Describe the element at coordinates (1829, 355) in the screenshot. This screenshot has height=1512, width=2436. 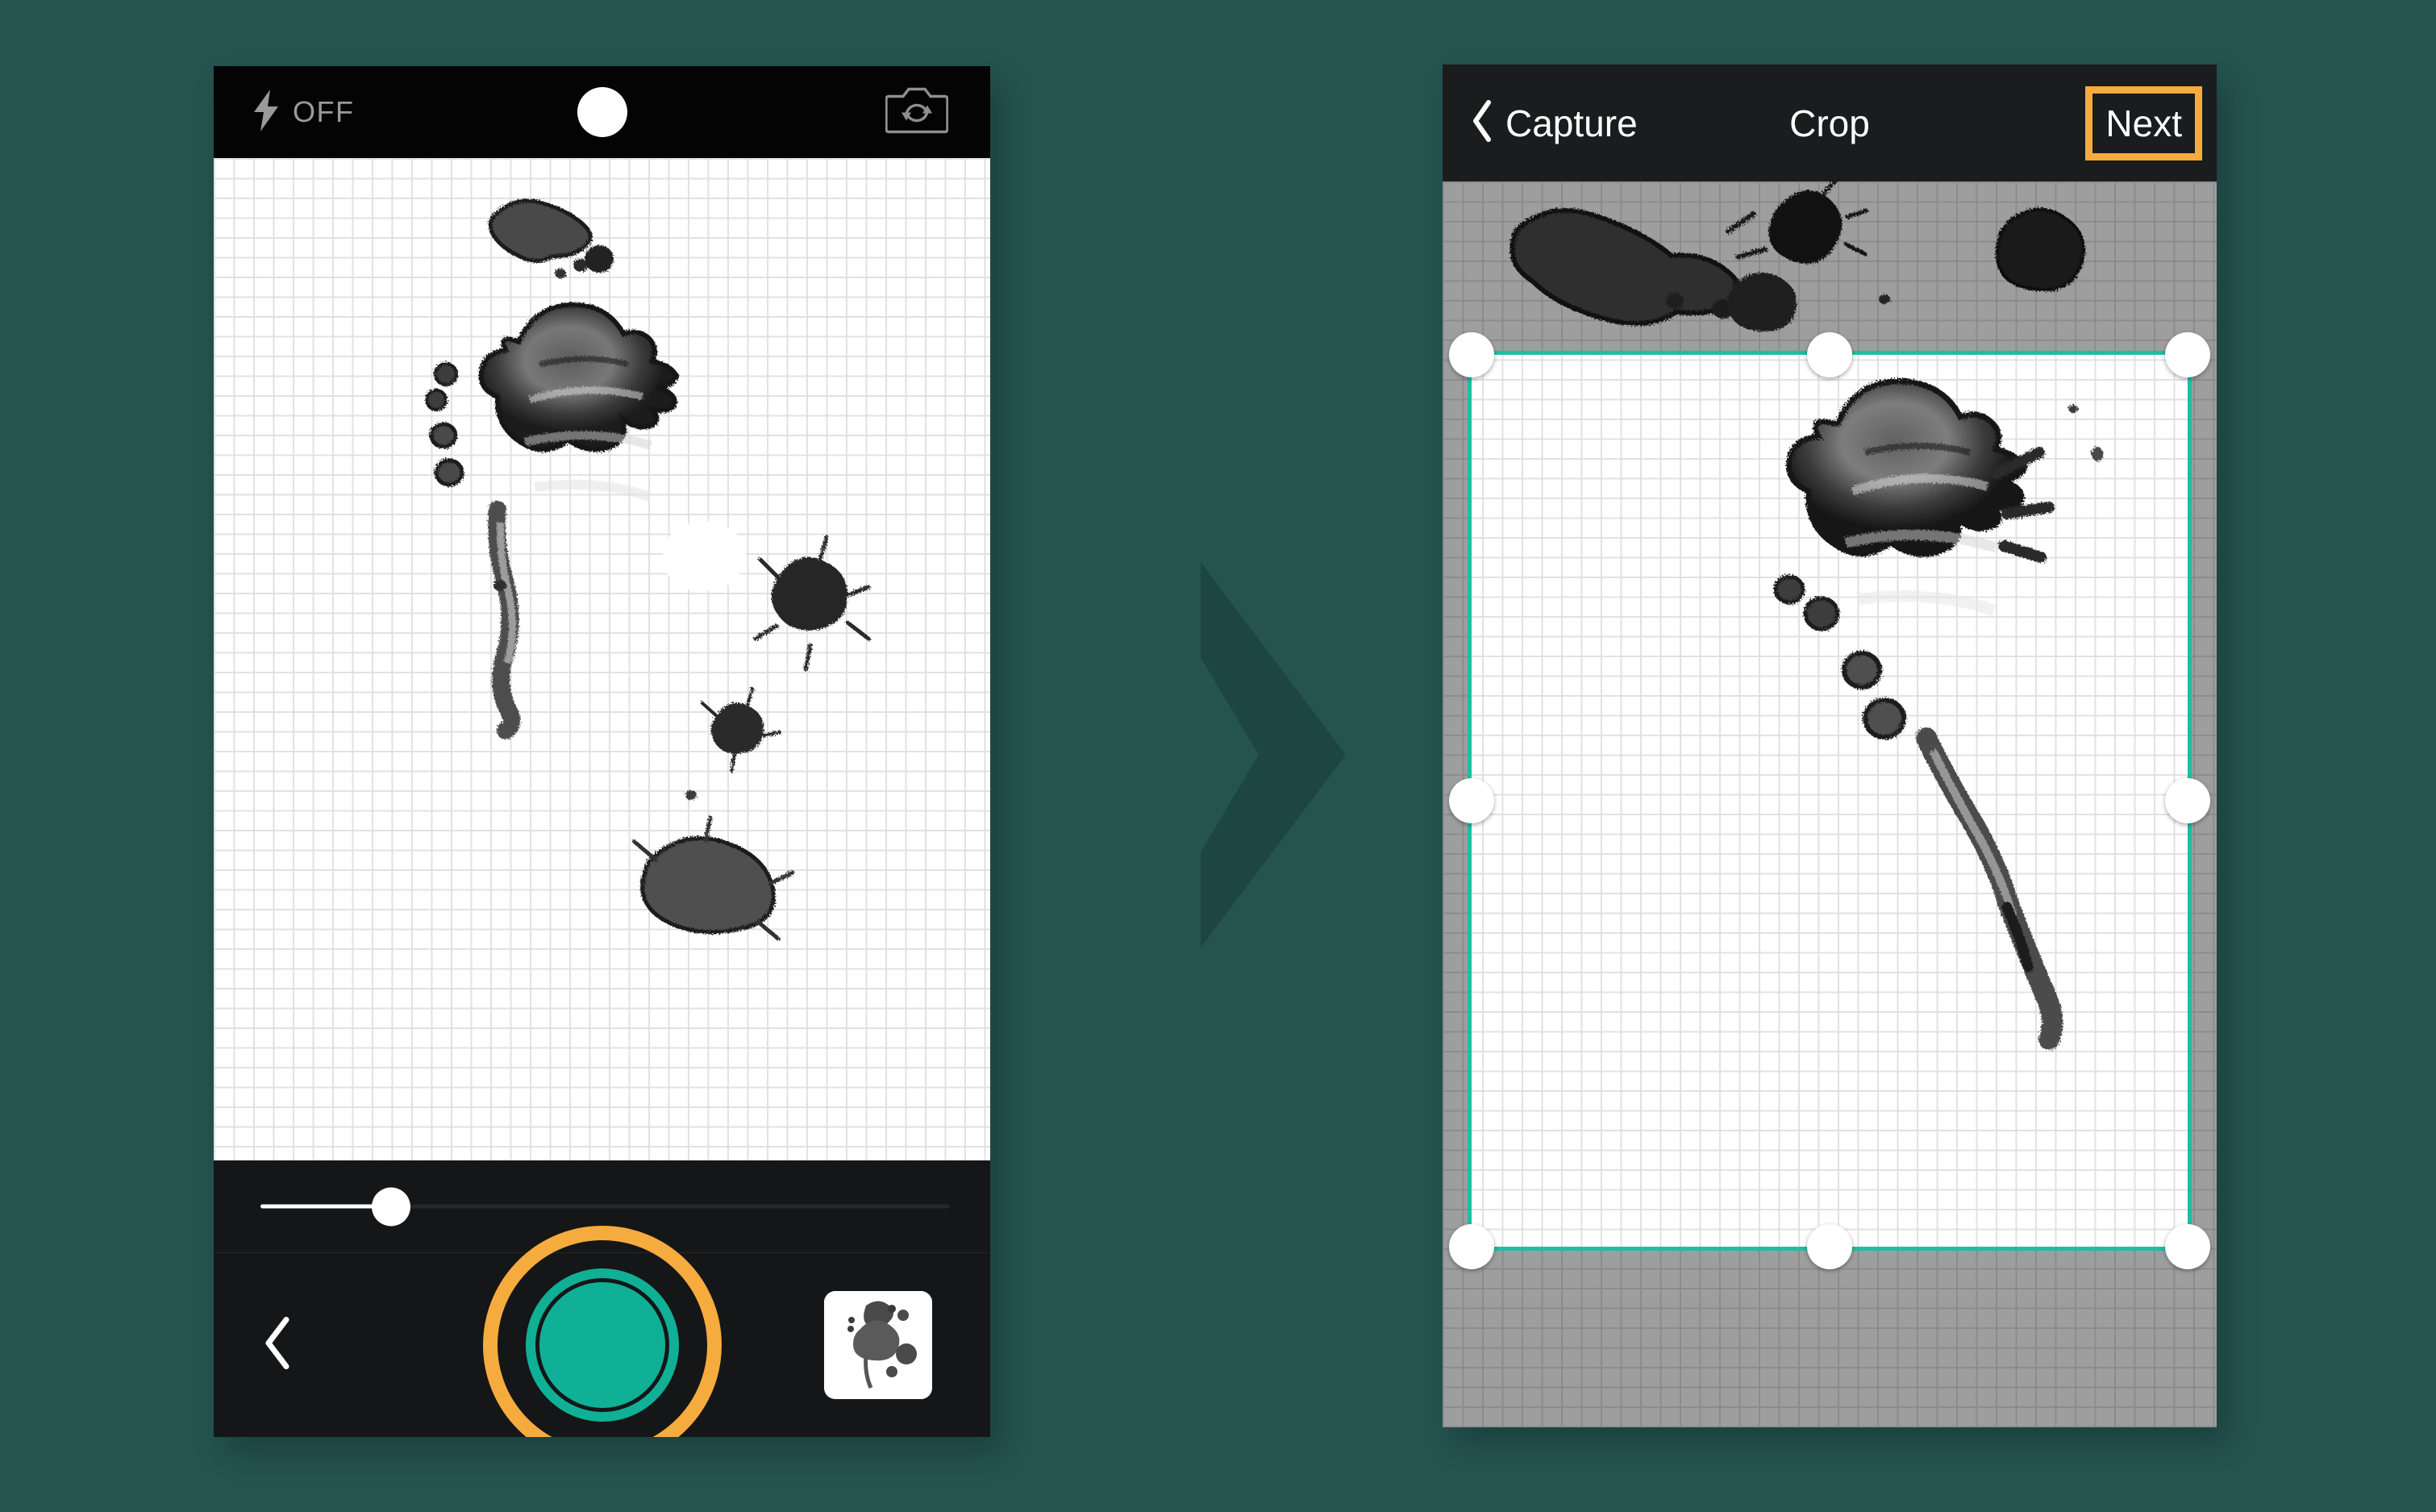
I see `crop-handle-top-center` at that location.